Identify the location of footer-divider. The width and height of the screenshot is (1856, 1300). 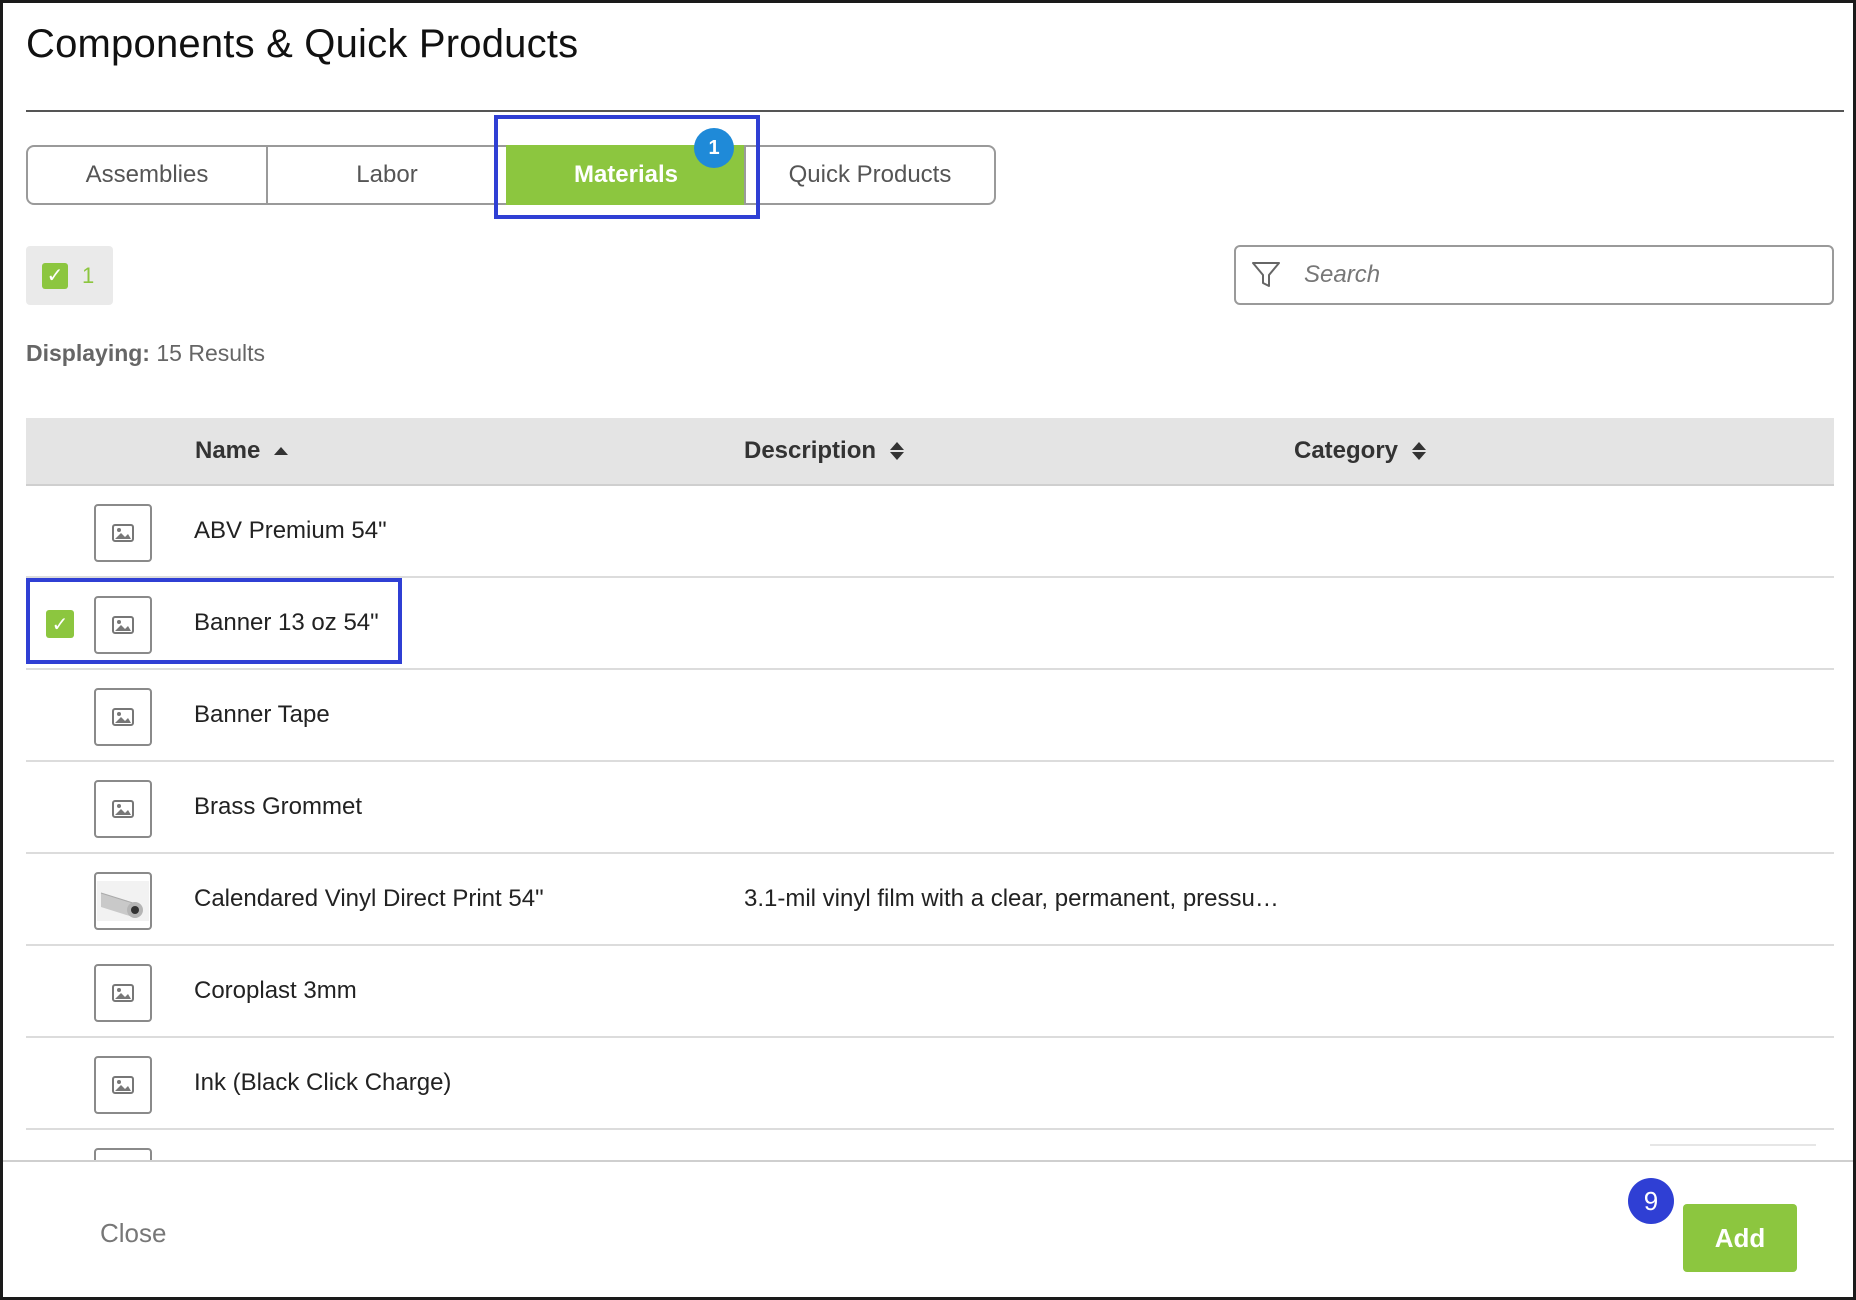
(928, 1161).